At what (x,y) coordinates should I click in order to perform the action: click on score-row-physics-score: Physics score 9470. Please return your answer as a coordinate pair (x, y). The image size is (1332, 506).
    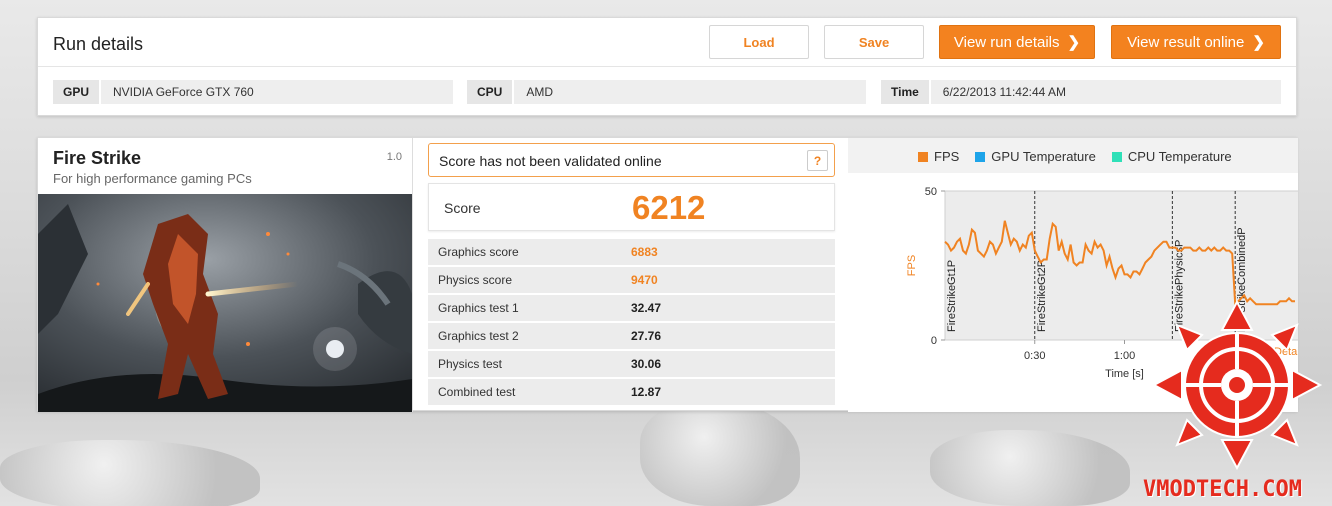
    Looking at the image, I should click on (631, 280).